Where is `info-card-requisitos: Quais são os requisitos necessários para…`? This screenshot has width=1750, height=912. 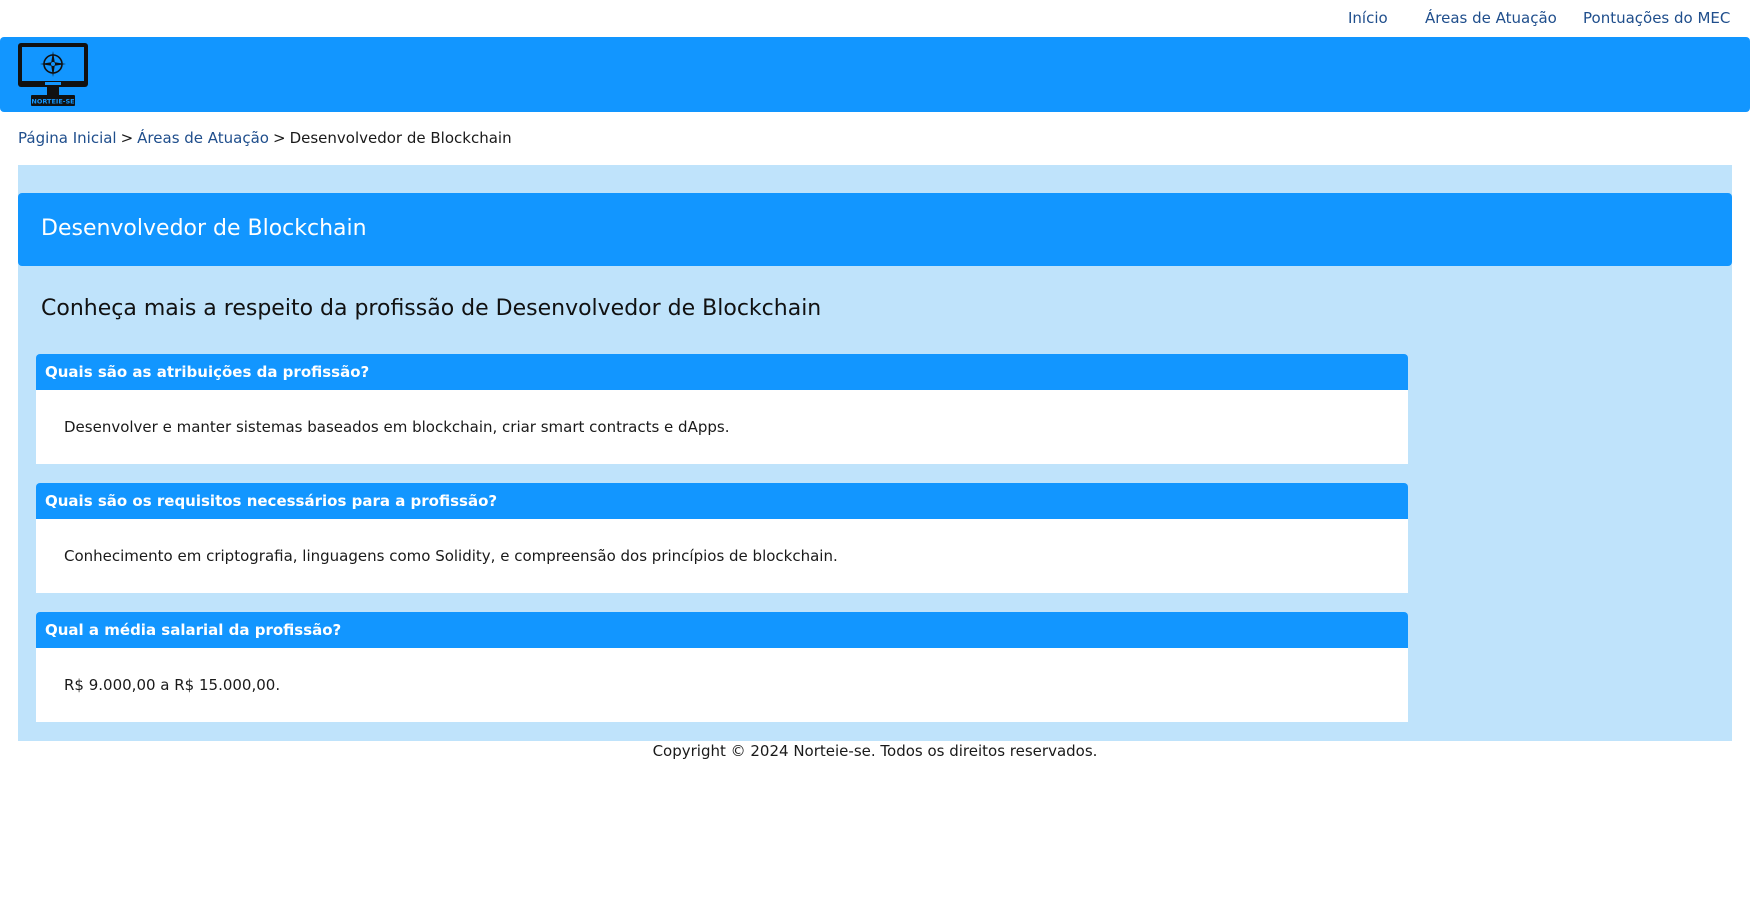 info-card-requisitos: Quais são os requisitos necessários para… is located at coordinates (722, 538).